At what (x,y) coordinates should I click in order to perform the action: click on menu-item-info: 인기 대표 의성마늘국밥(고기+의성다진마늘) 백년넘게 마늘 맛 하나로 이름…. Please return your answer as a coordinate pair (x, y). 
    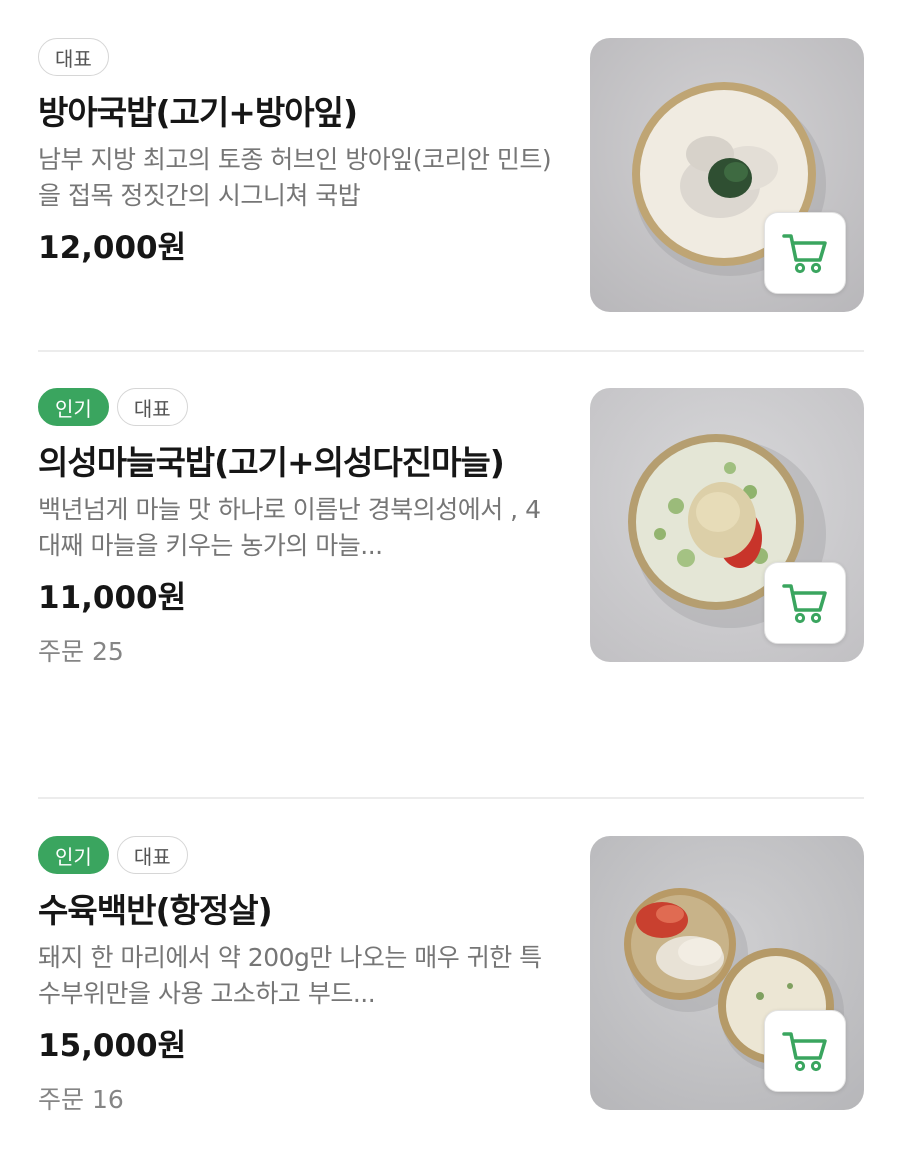
    Looking at the image, I should click on (298, 529).